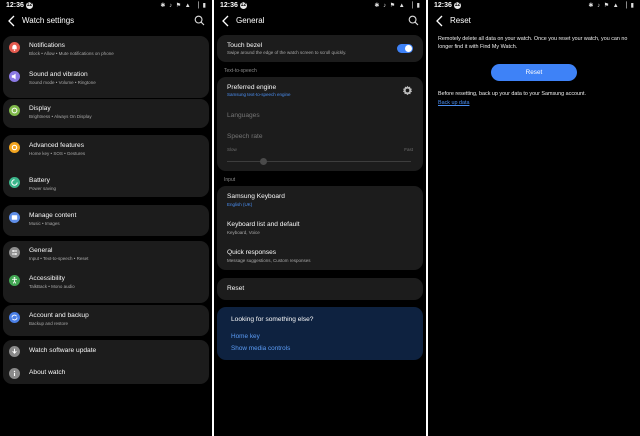  Describe the element at coordinates (320, 148) in the screenshot. I see `speech-rate-item: Speech rate Slow Fast` at that location.